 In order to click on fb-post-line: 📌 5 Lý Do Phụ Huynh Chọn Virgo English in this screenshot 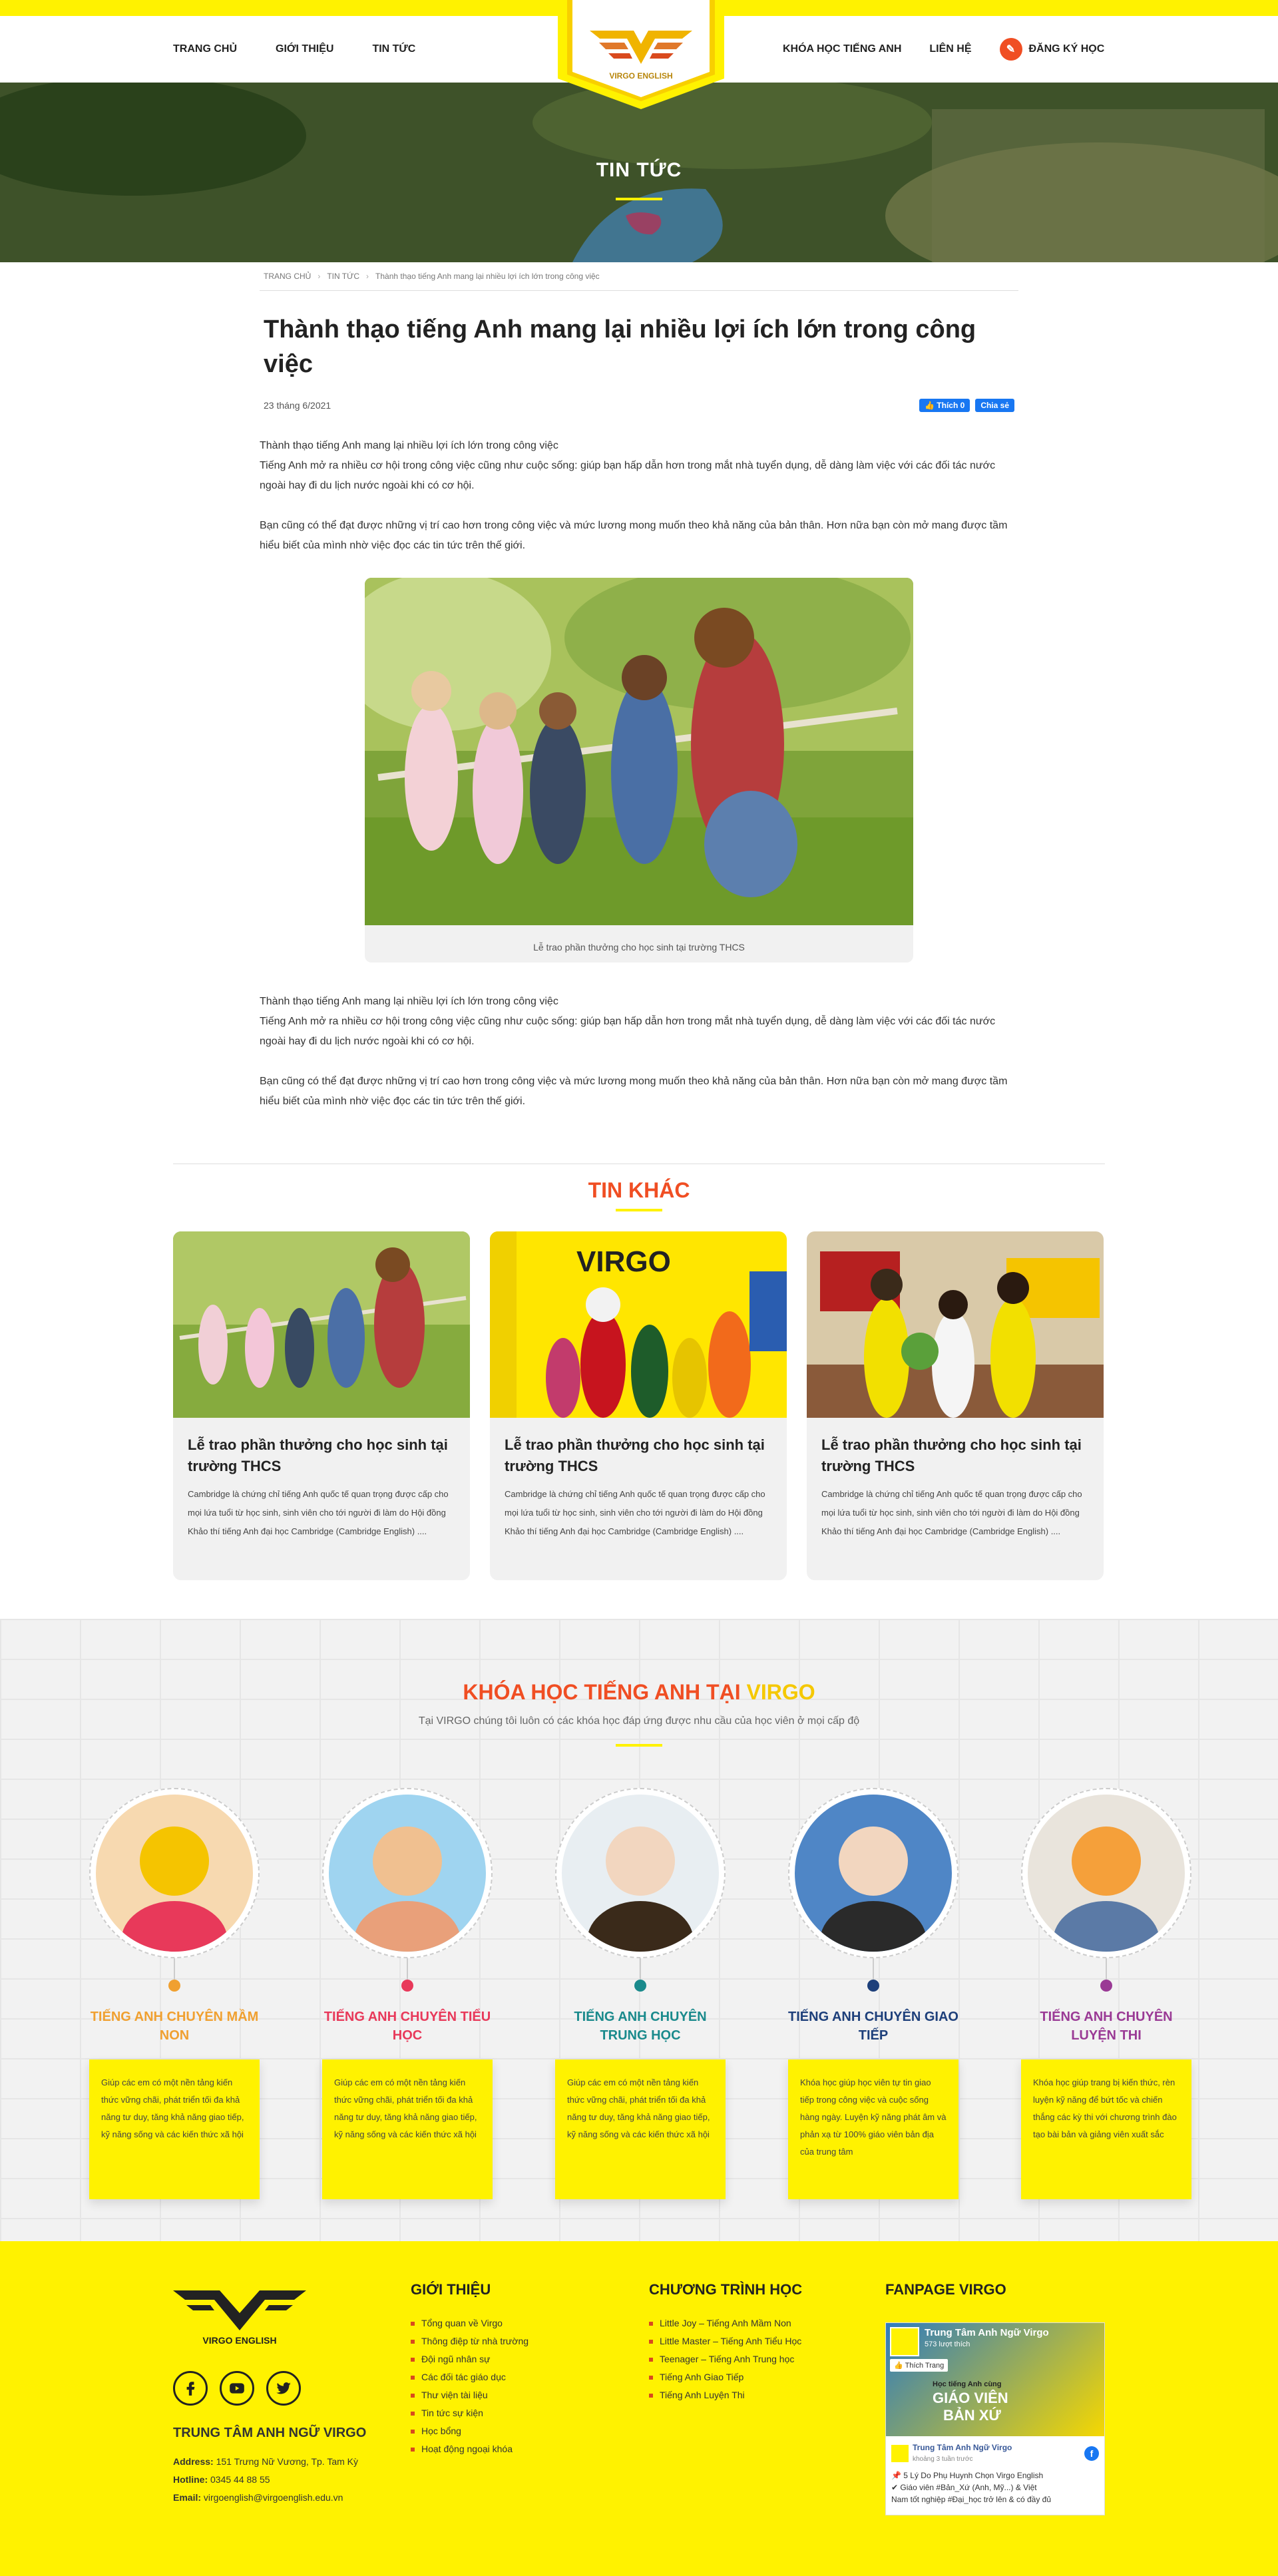, I will do `click(967, 2475)`.